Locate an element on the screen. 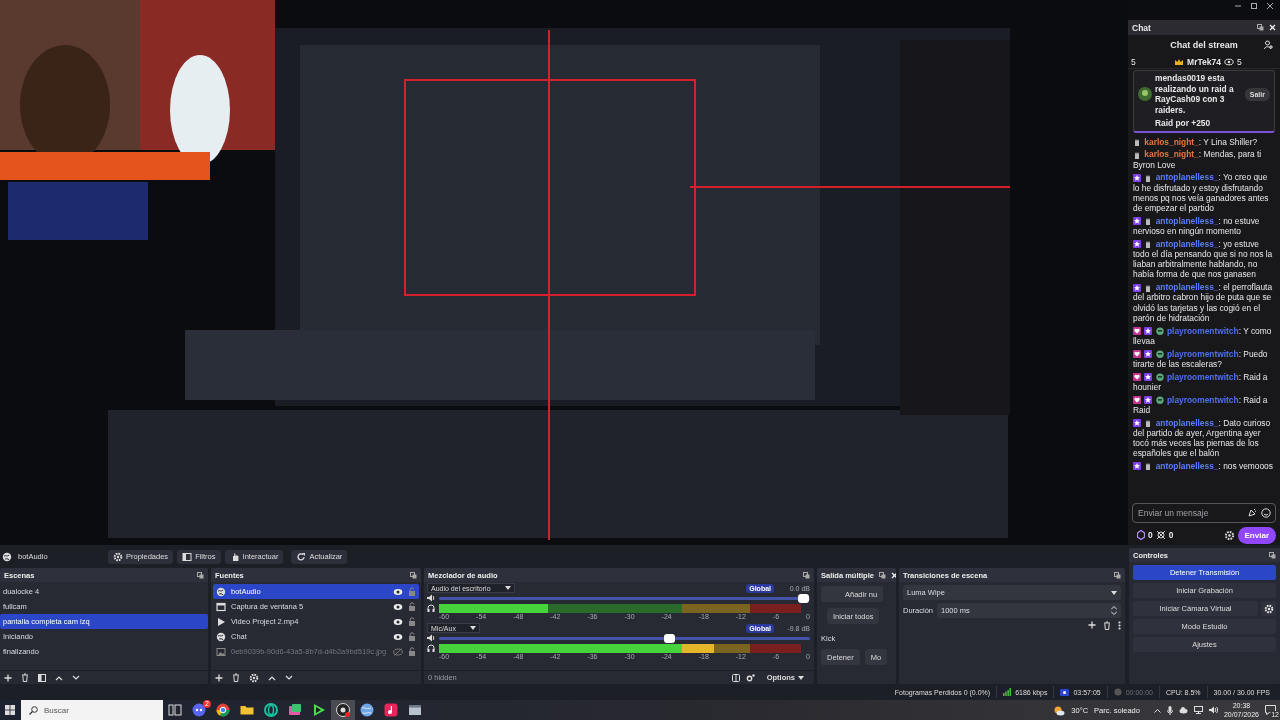 This screenshot has width=1280, height=720. minimize-icon is located at coordinates (1238, 6).